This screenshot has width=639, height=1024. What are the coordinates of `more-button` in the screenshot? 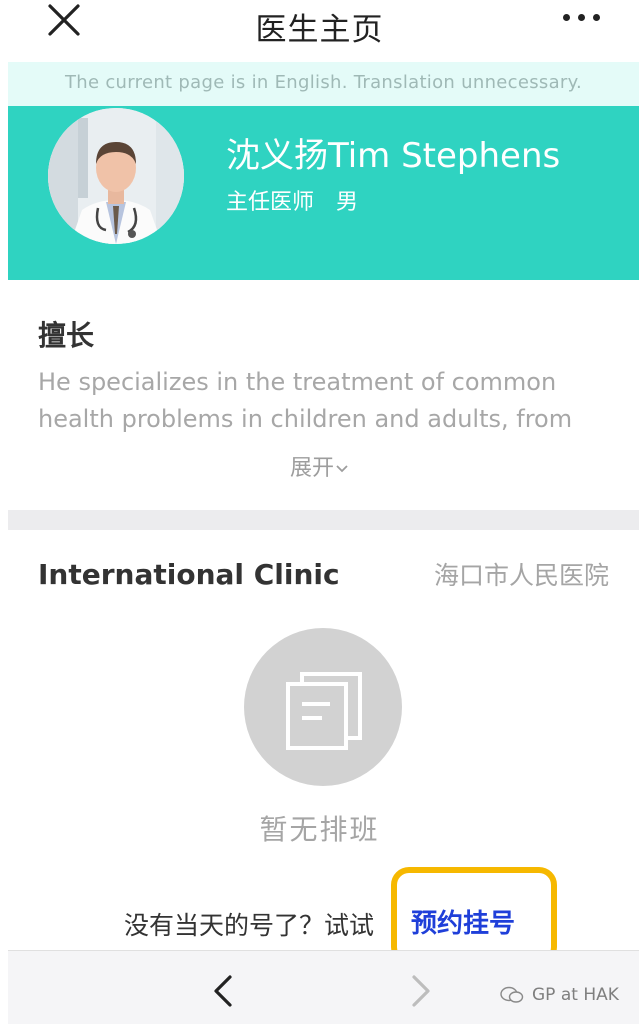 It's located at (583, 19).